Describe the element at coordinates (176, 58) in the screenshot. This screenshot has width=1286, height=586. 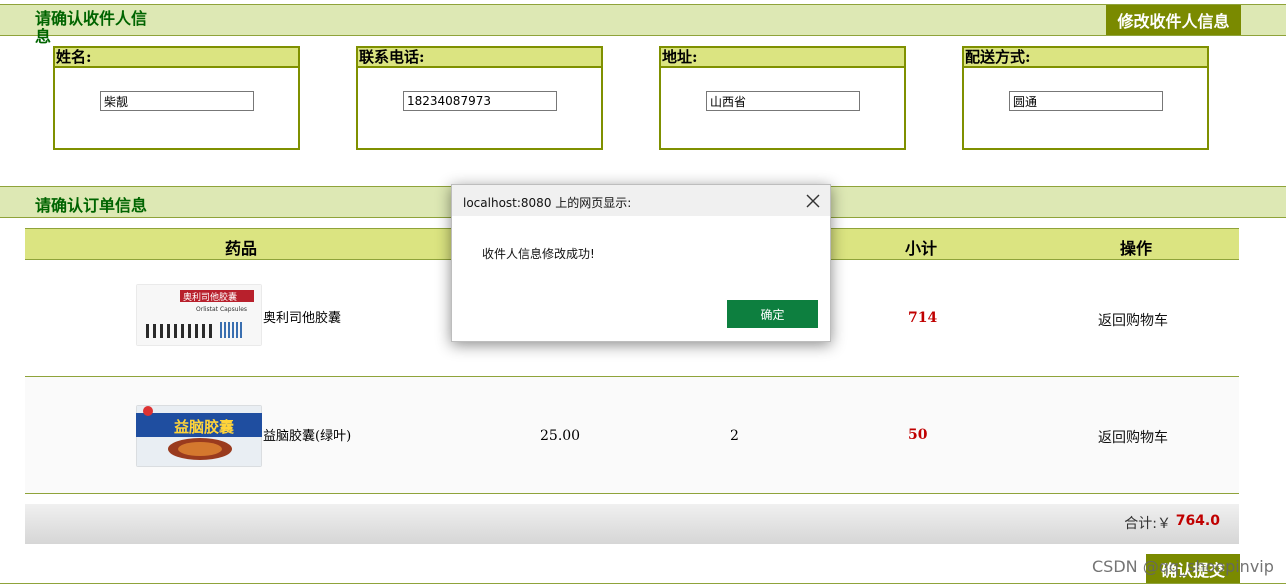
I see `name-label: 姓名:` at that location.